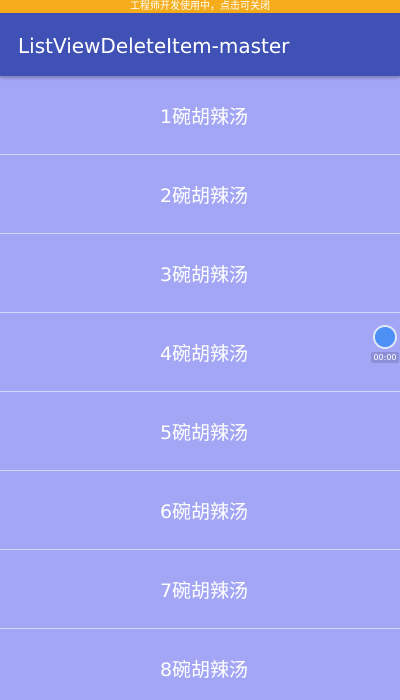 The height and width of the screenshot is (700, 400). Describe the element at coordinates (204, 511) in the screenshot. I see `list-item-label: 6碗胡辣汤` at that location.